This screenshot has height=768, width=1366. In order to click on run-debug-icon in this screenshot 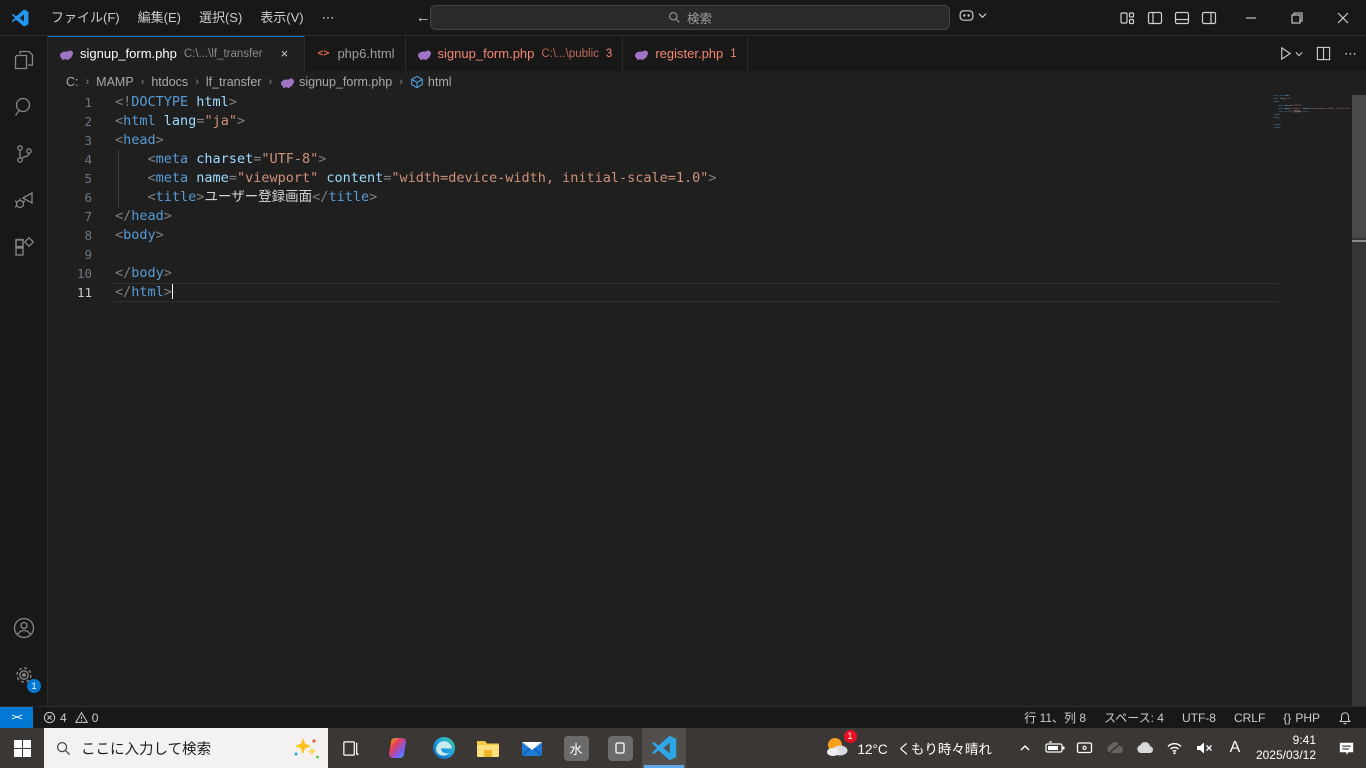, I will do `click(24, 200)`.